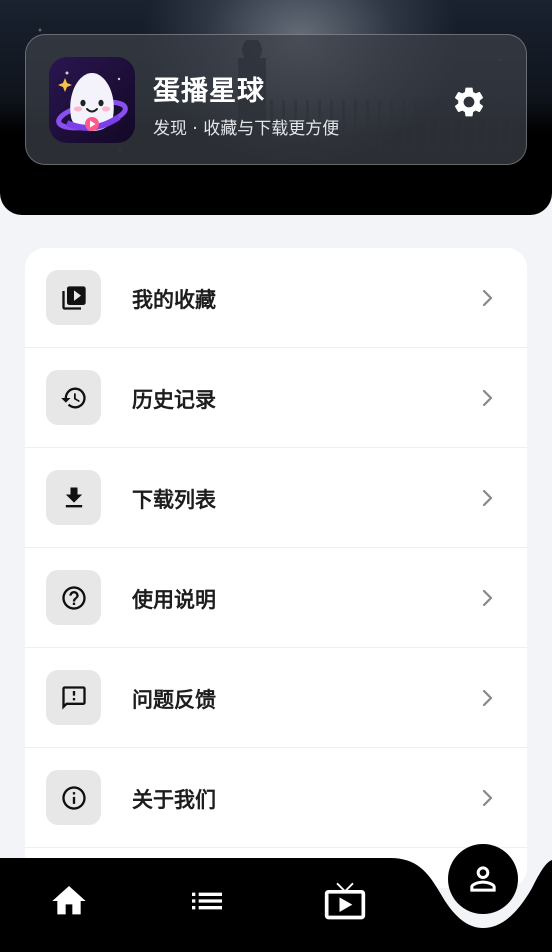  I want to click on app-title: 蛋播星球, so click(209, 91).